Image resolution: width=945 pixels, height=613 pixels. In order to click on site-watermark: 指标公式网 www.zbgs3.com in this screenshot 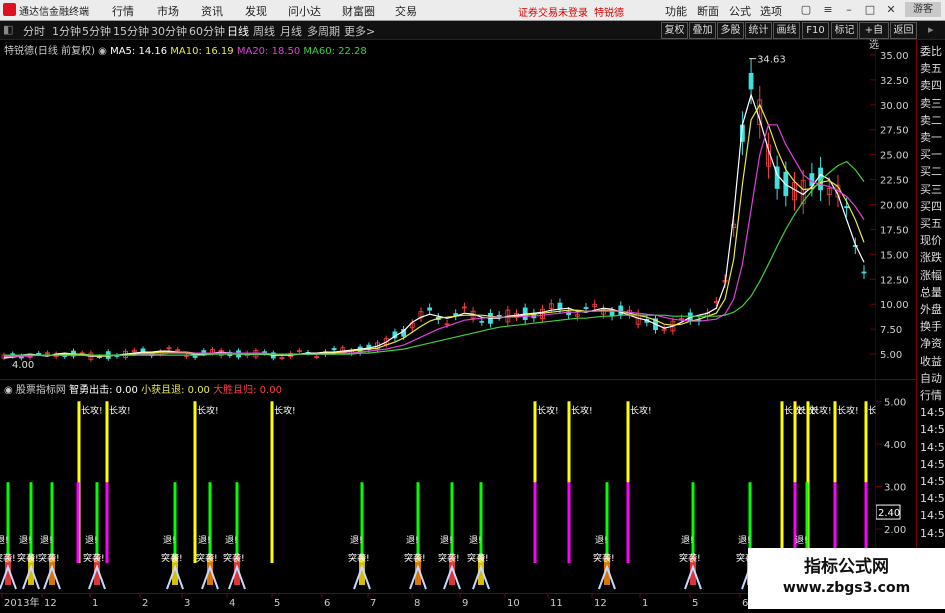, I will do `click(846, 578)`.